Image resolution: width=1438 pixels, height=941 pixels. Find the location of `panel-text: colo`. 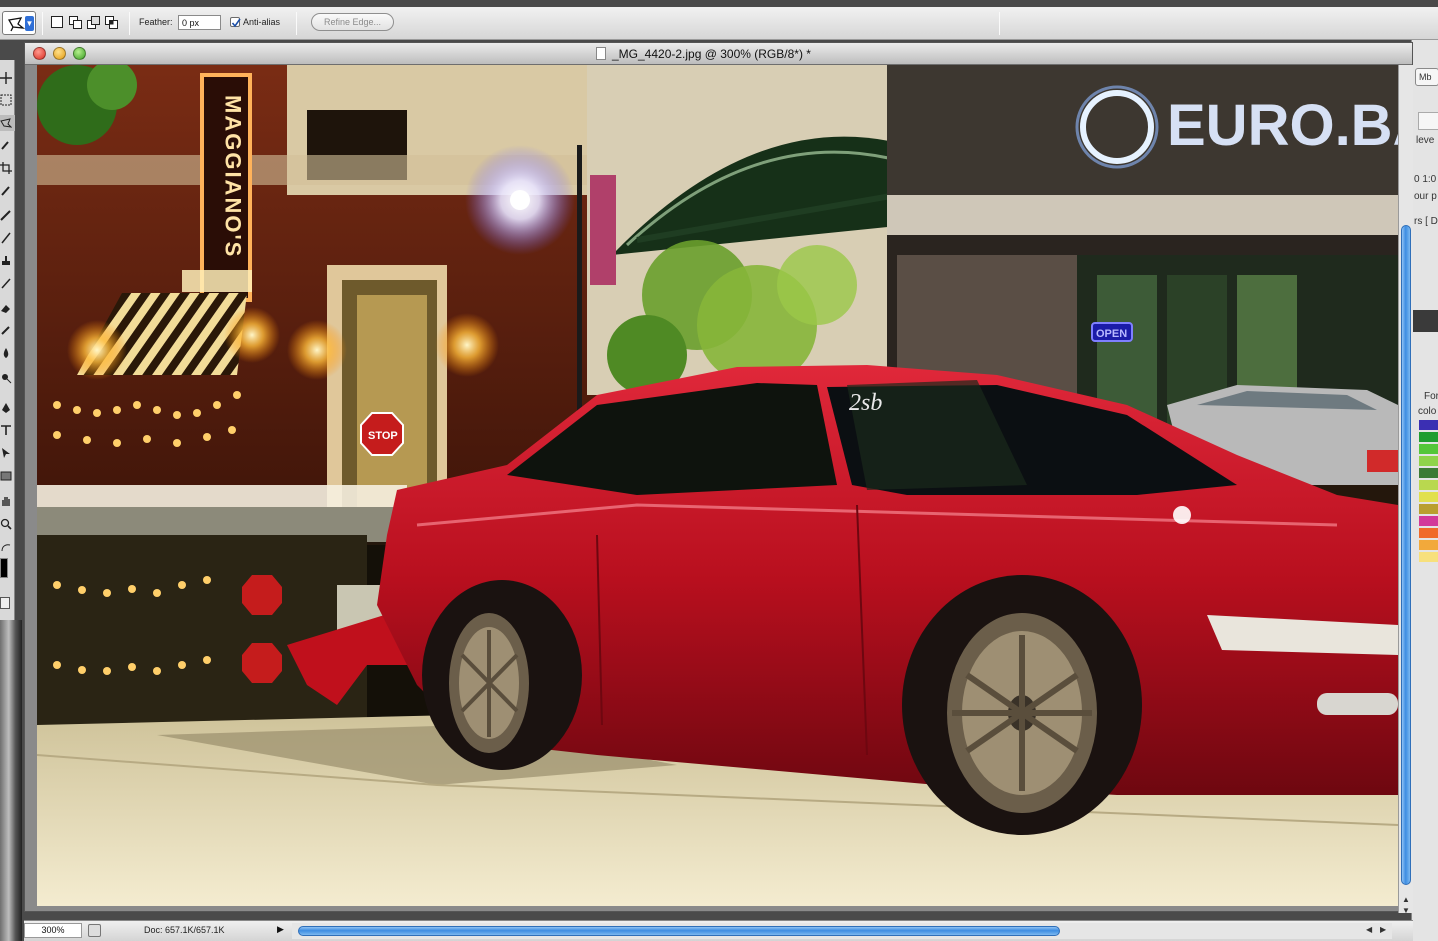

panel-text: colo is located at coordinates (1427, 411).